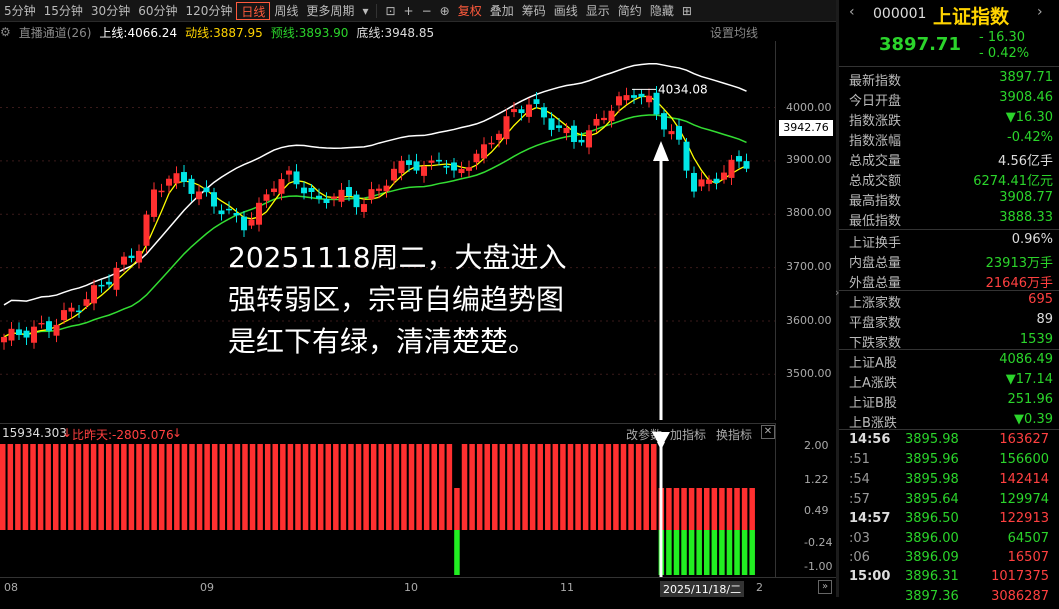 Image resolution: width=1059 pixels, height=609 pixels. Describe the element at coordinates (330, 11) in the screenshot. I see `more-periods: 更多周期` at that location.